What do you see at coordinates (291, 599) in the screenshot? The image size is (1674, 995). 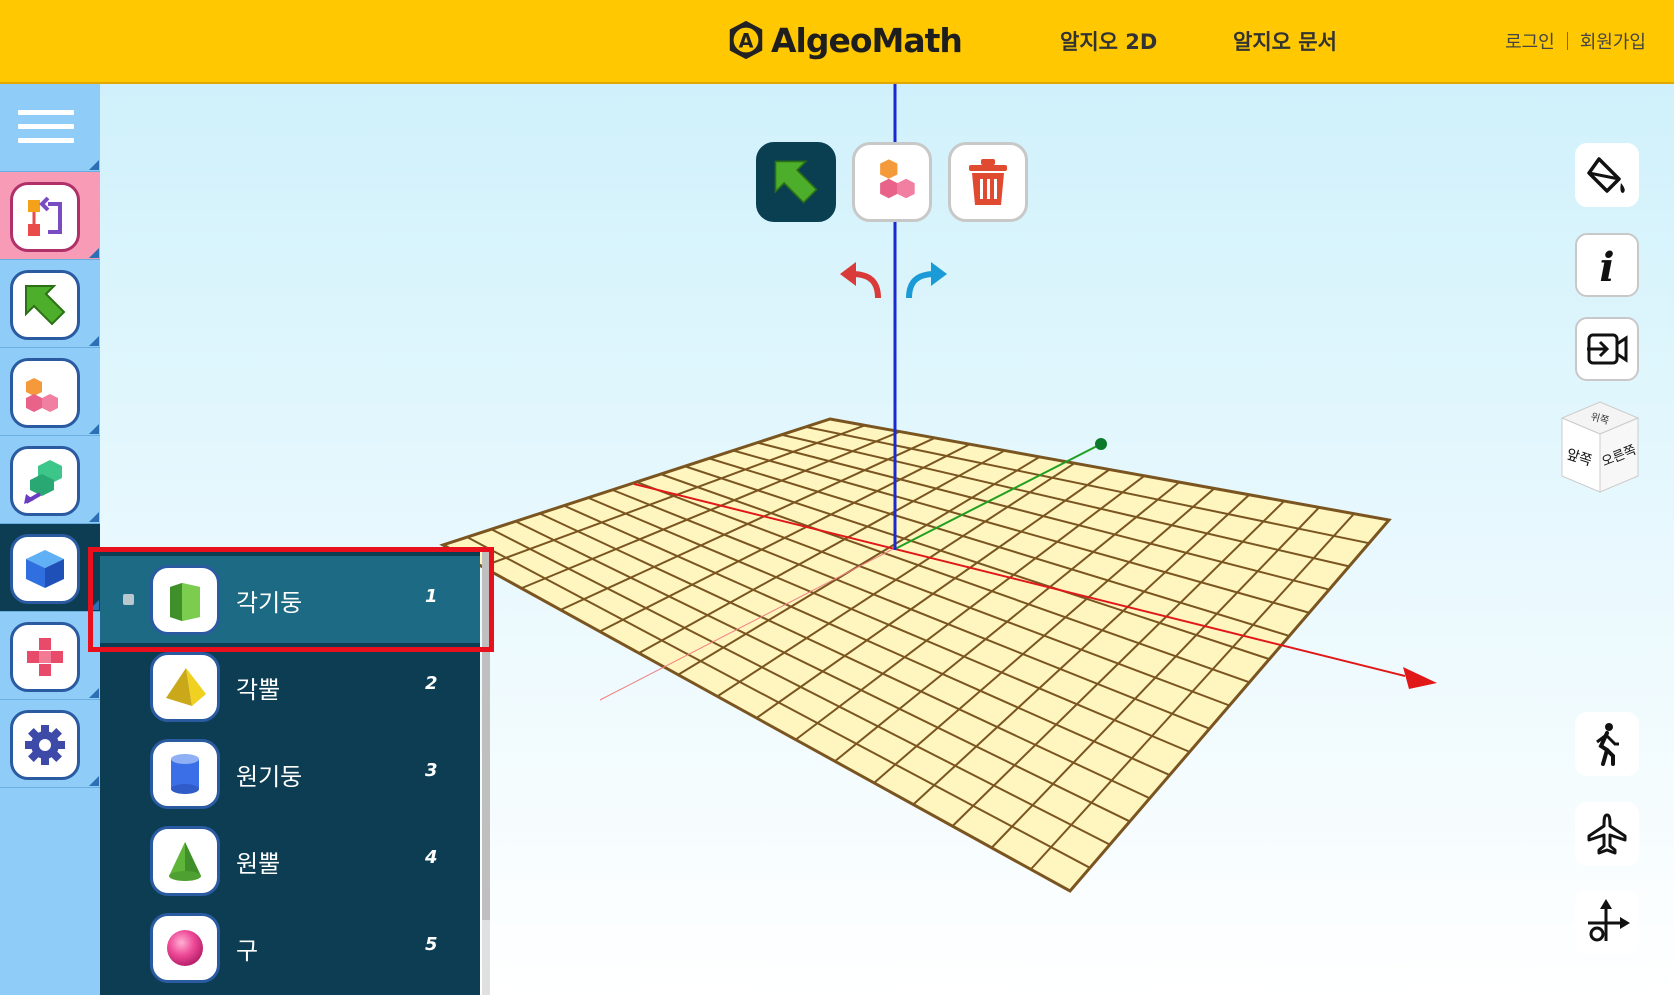 I see `selection-highlight-box` at bounding box center [291, 599].